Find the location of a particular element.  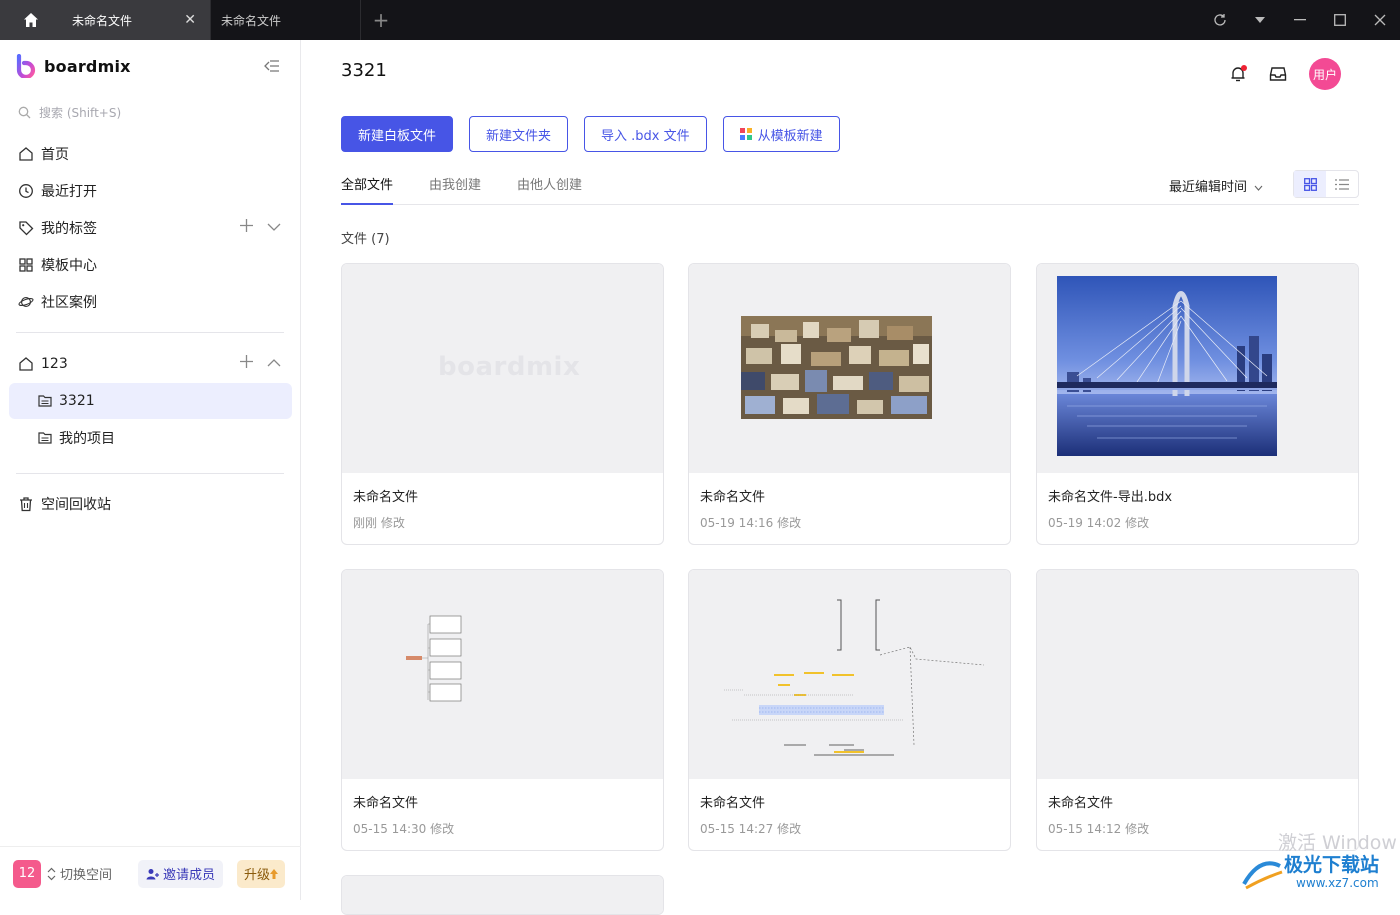

space-badge: 12 is located at coordinates (27, 873).